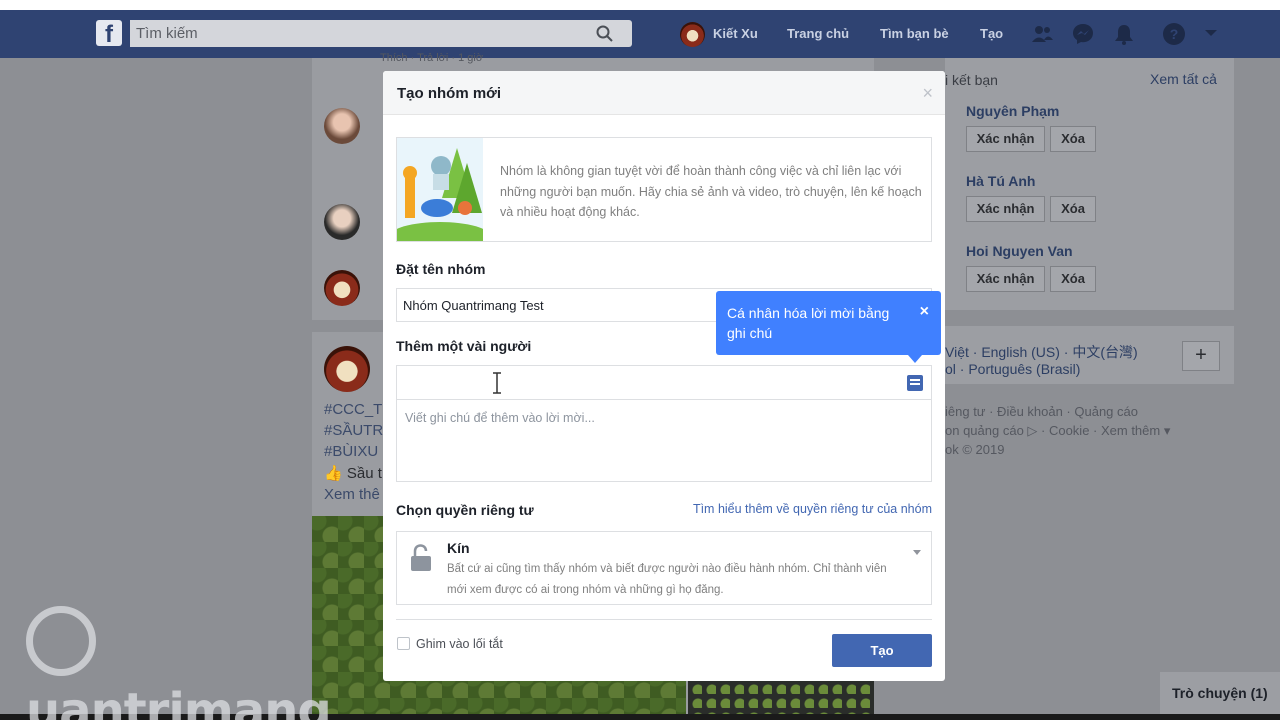 Image resolution: width=1280 pixels, height=720 pixels. Describe the element at coordinates (991, 33) in the screenshot. I see `nav-create: Tạo` at that location.